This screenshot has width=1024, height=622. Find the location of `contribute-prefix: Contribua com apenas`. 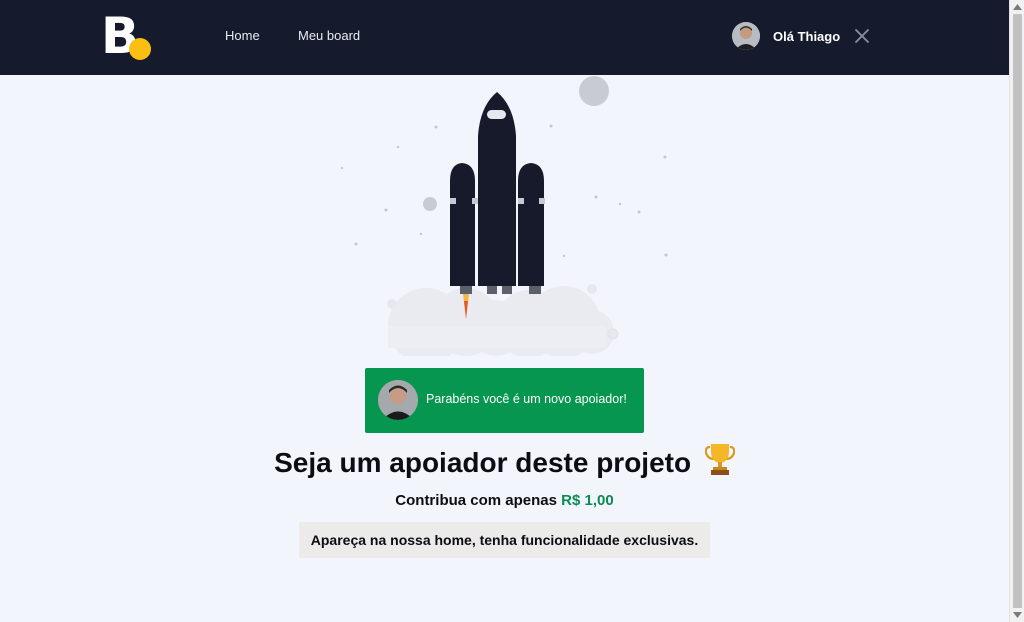

contribute-prefix: Contribua com apenas is located at coordinates (476, 500).